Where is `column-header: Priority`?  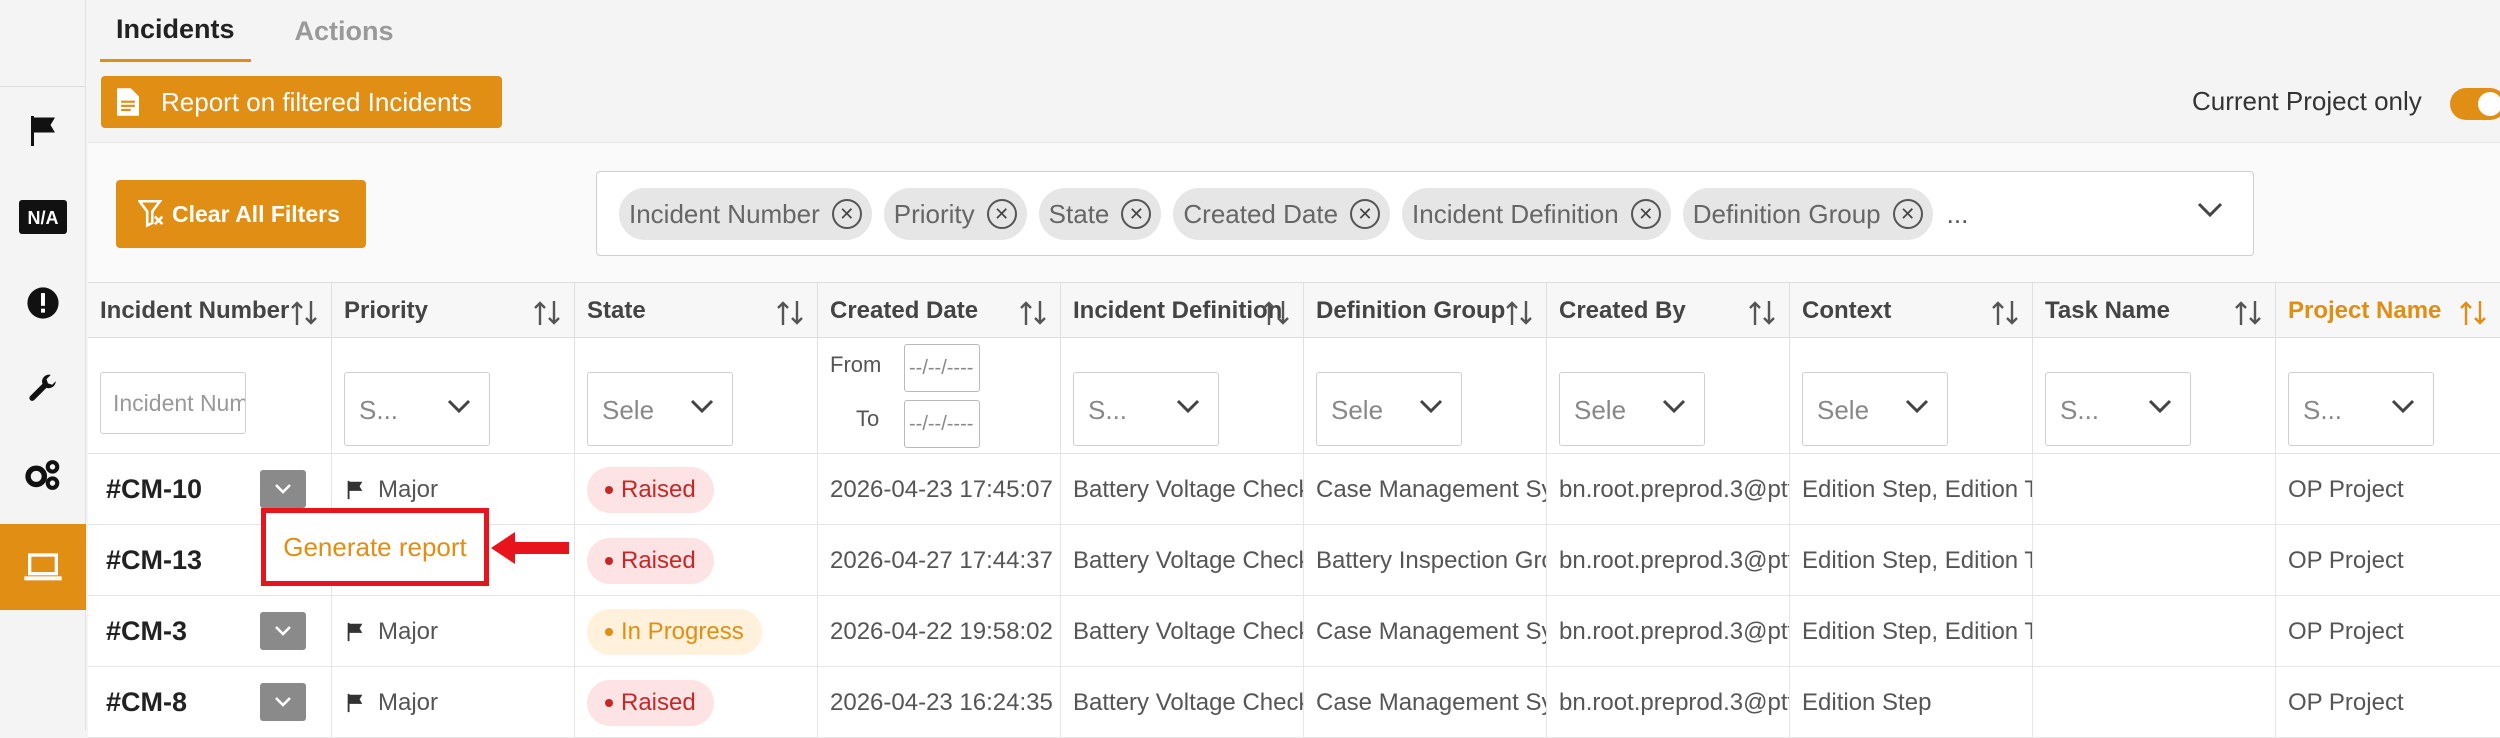 column-header: Priority is located at coordinates (452, 310).